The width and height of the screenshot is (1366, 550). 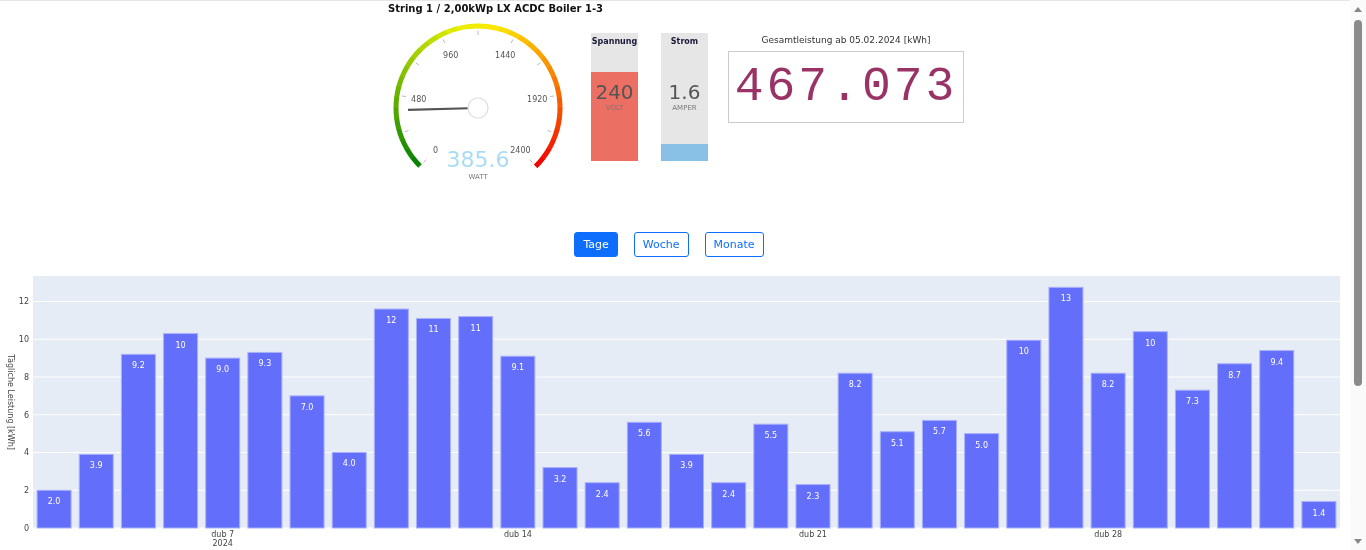 I want to click on bar-value-label: 9.1, so click(x=518, y=368).